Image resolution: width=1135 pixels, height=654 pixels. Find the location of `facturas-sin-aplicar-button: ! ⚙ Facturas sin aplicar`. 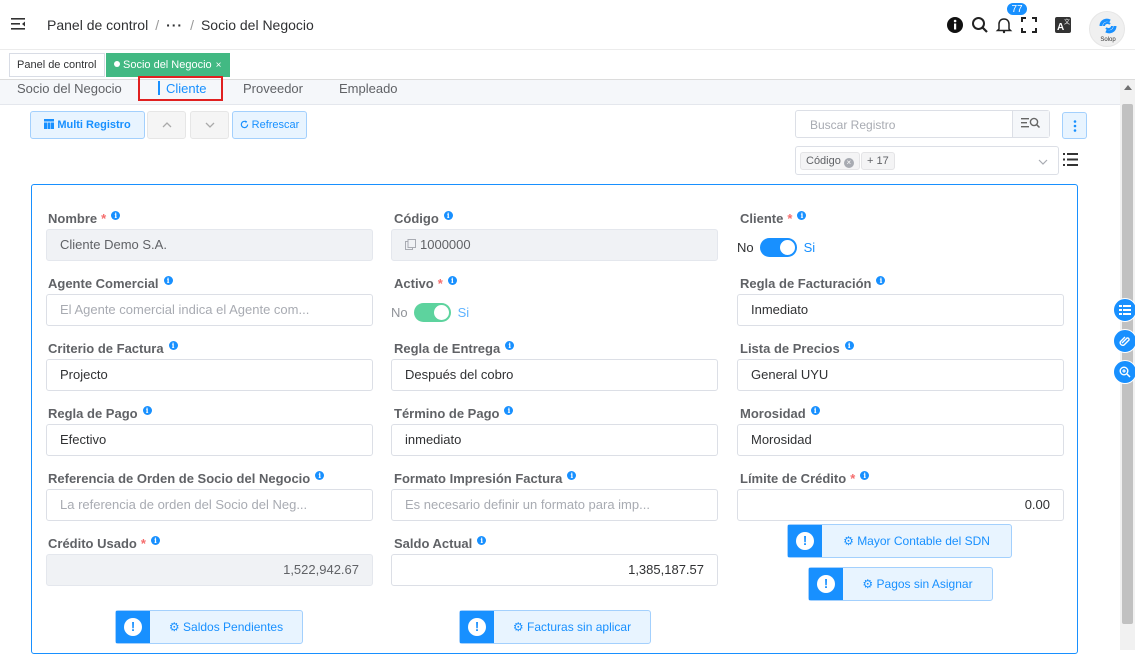

facturas-sin-aplicar-button: ! ⚙ Facturas sin aplicar is located at coordinates (555, 627).